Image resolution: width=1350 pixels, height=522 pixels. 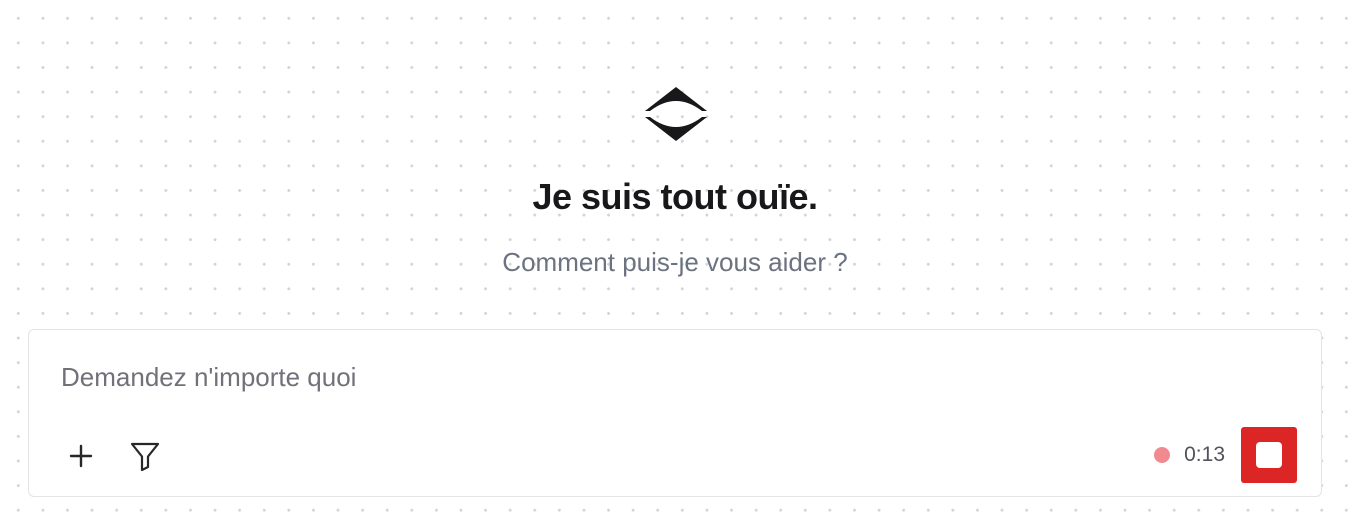 I want to click on plus-icon, so click(x=81, y=456).